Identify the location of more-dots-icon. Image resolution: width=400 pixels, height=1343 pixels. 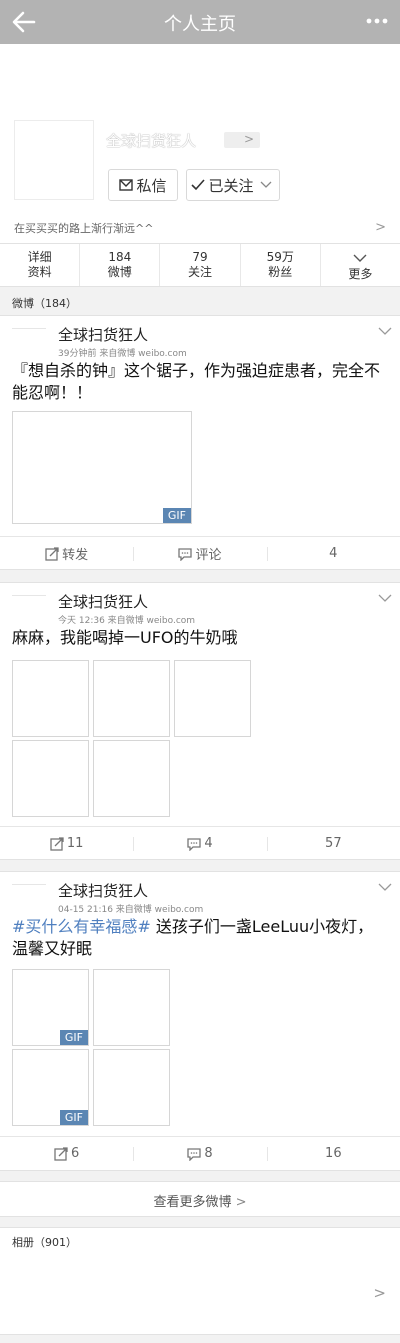
(377, 21).